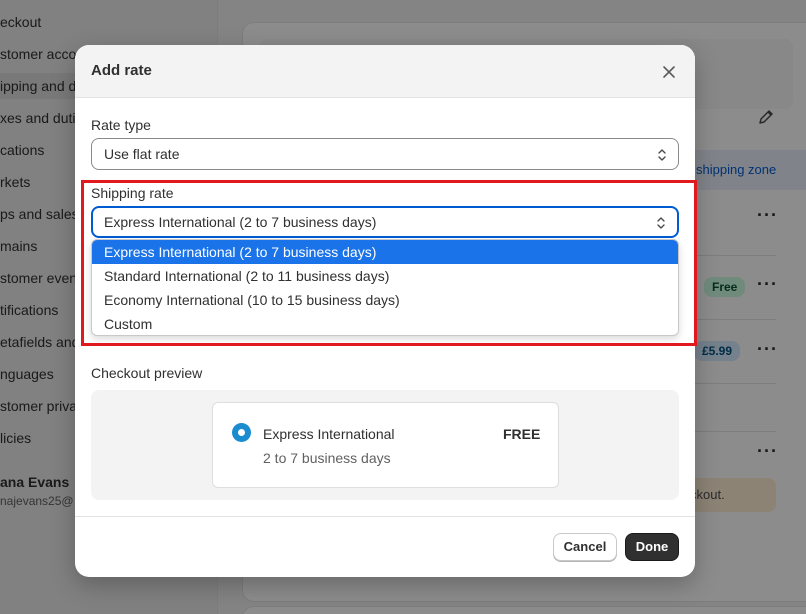 The height and width of the screenshot is (614, 806). Describe the element at coordinates (385, 154) in the screenshot. I see `rate-type-select: Use flat rate` at that location.